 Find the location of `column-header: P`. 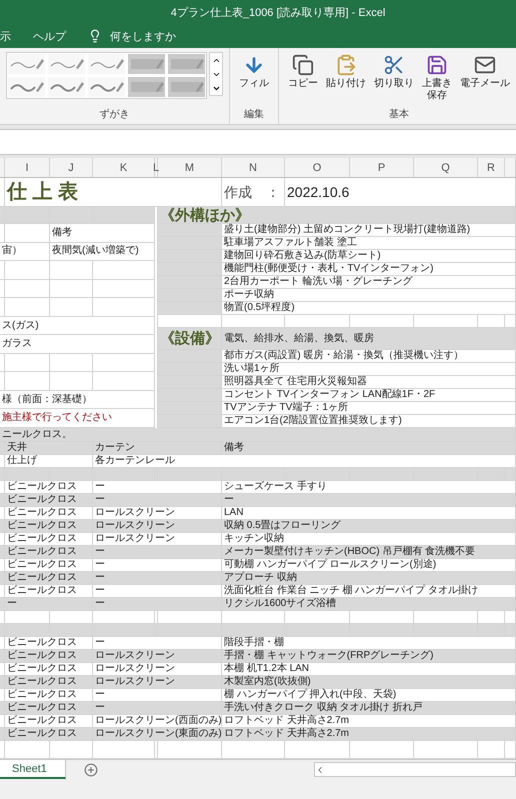

column-header: P is located at coordinates (382, 167).